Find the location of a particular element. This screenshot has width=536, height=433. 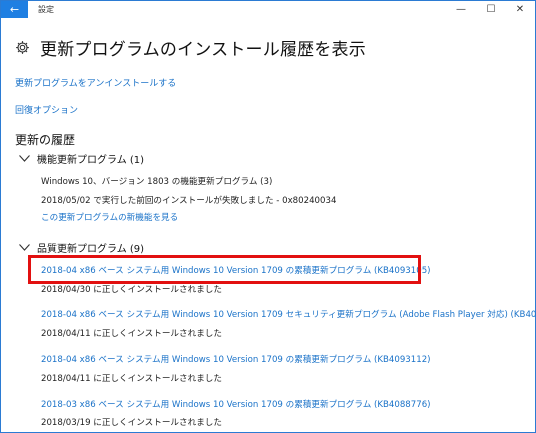

whats-new-link: この更新プログラムの新機能を見る is located at coordinates (109, 217).